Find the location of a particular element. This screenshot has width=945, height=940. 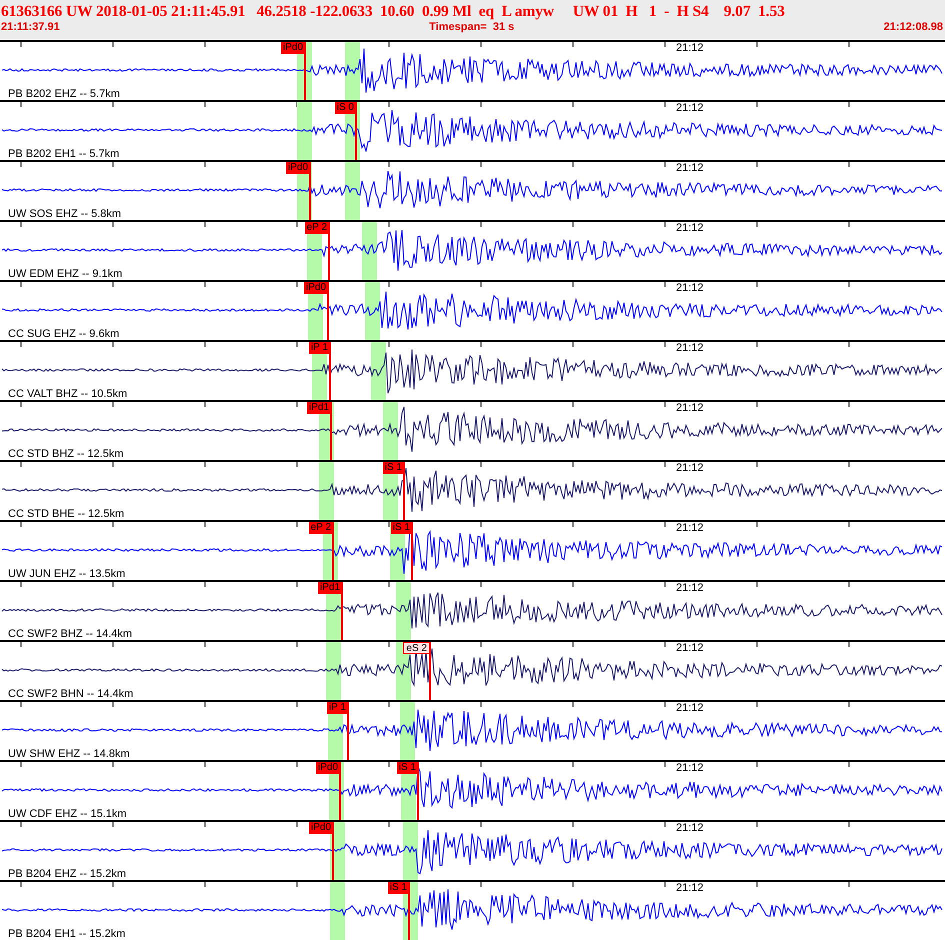

station-label: CC STD BHZ -- 12.5km is located at coordinates (66, 454).